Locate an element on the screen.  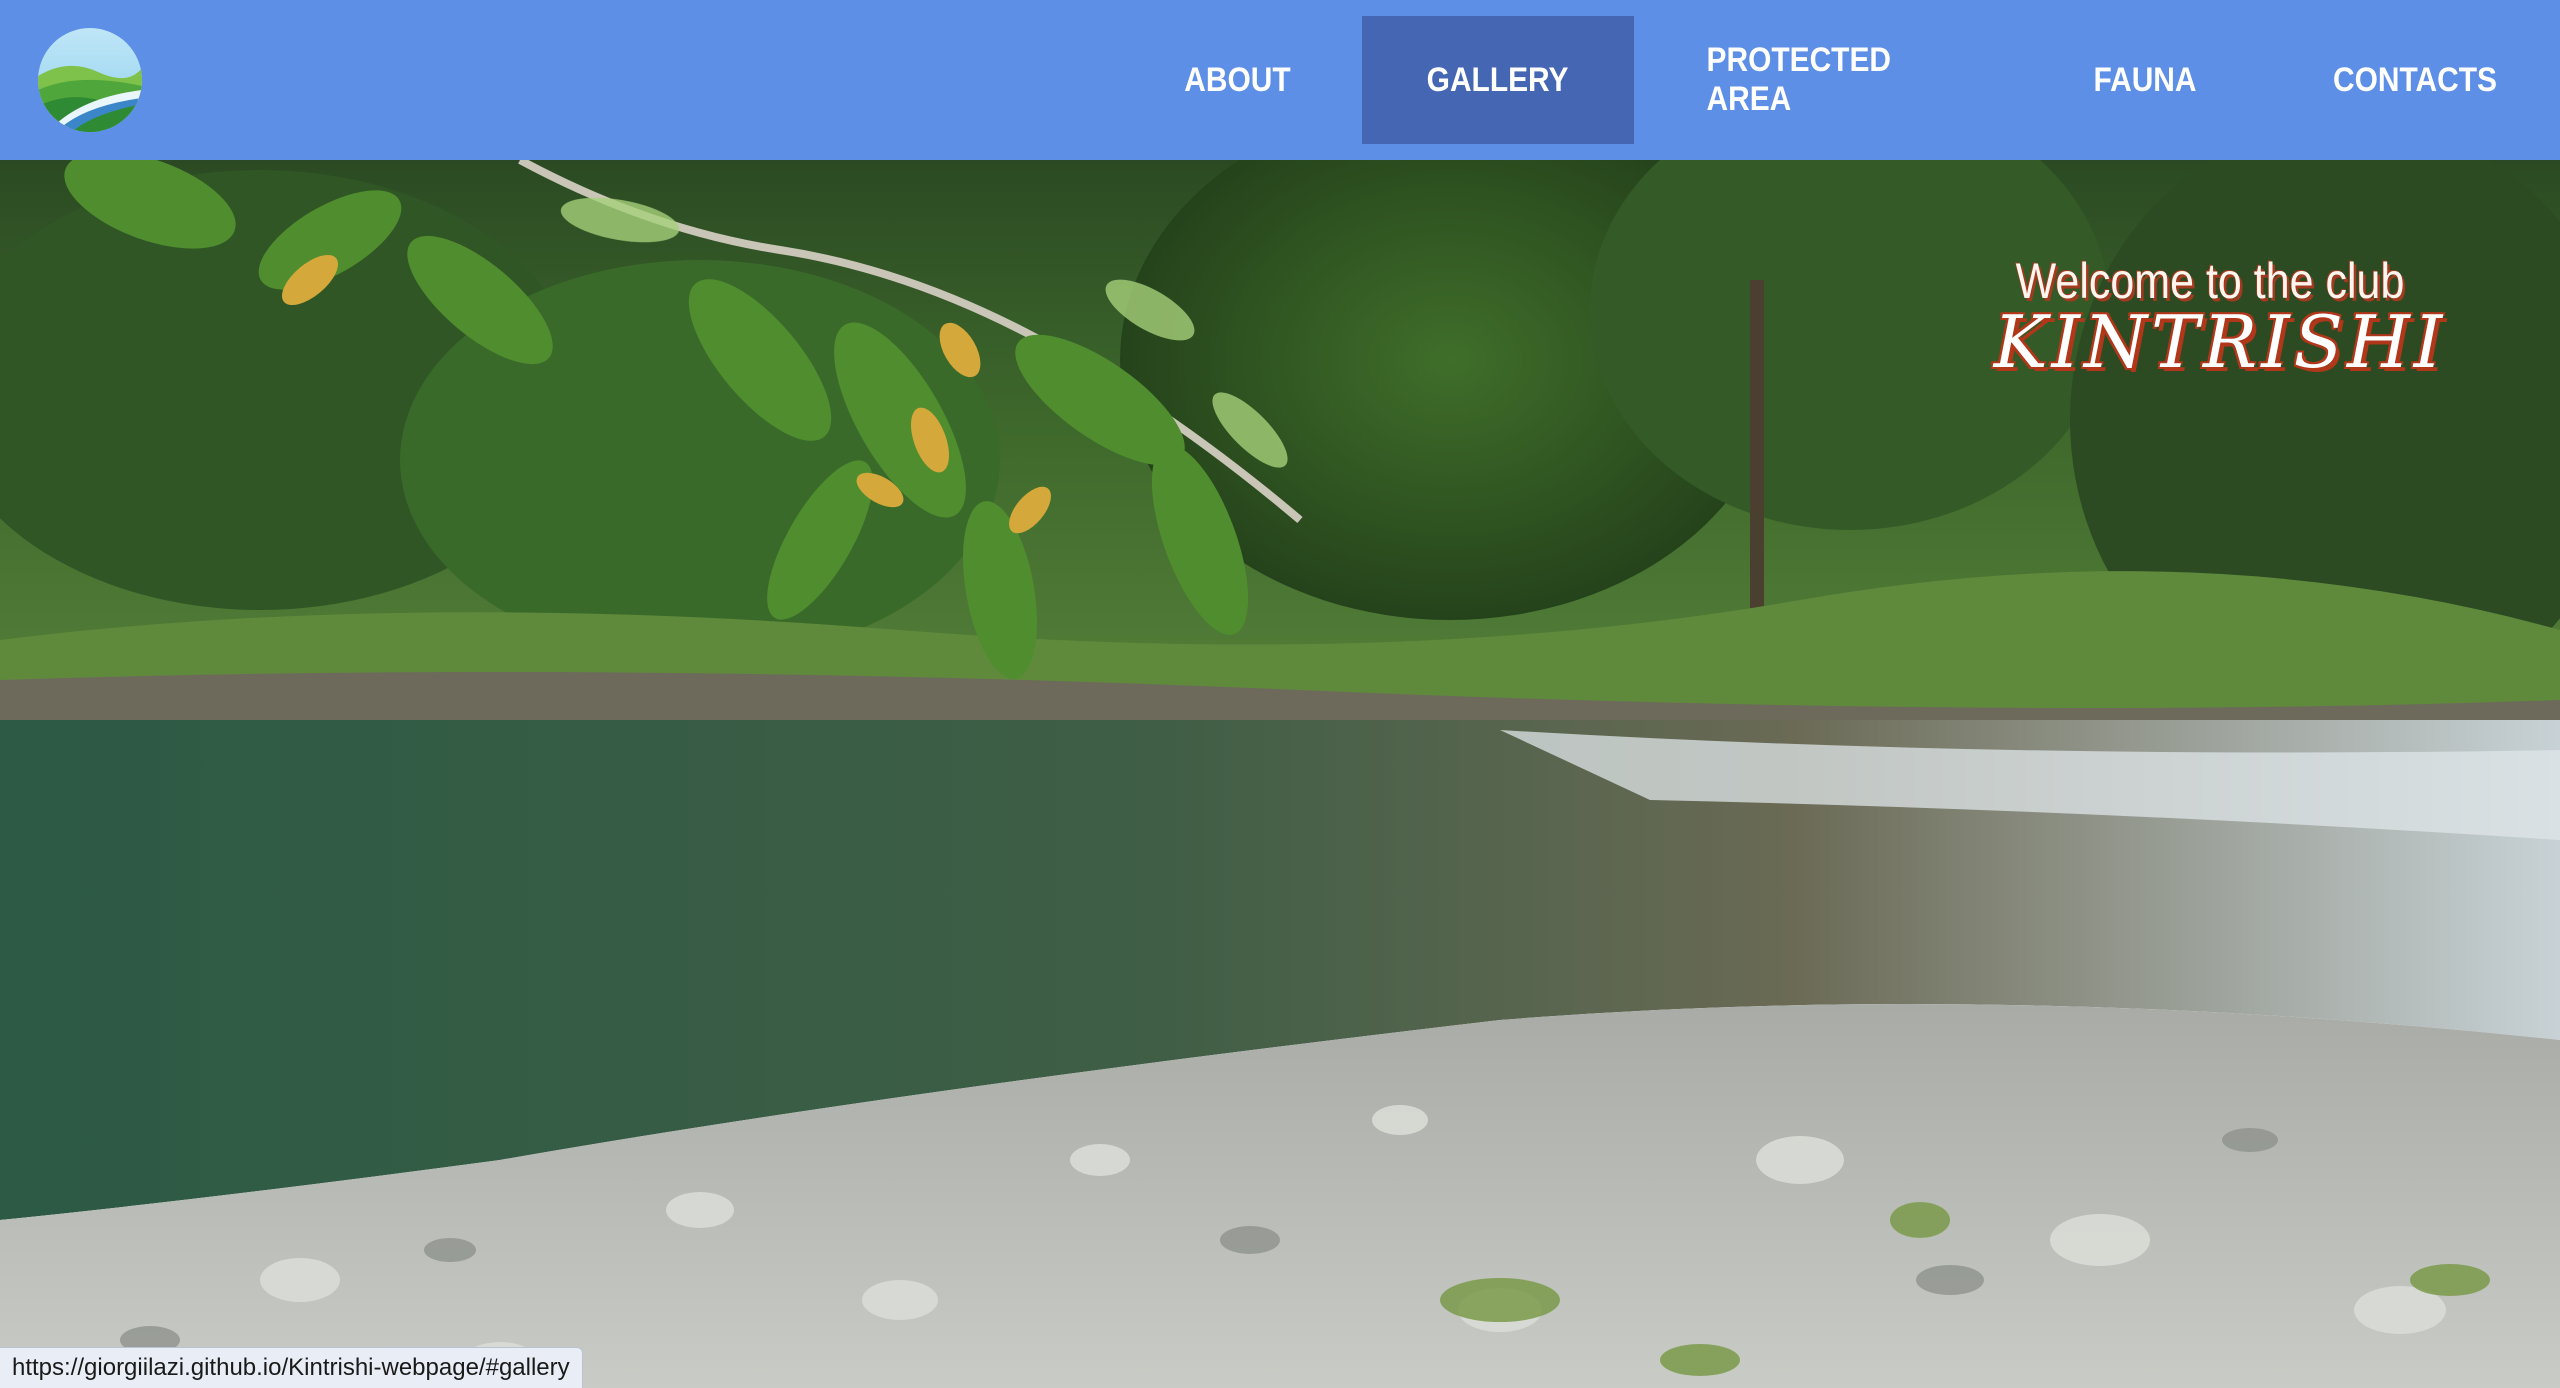
nav-about: ABOUT is located at coordinates (1238, 80).